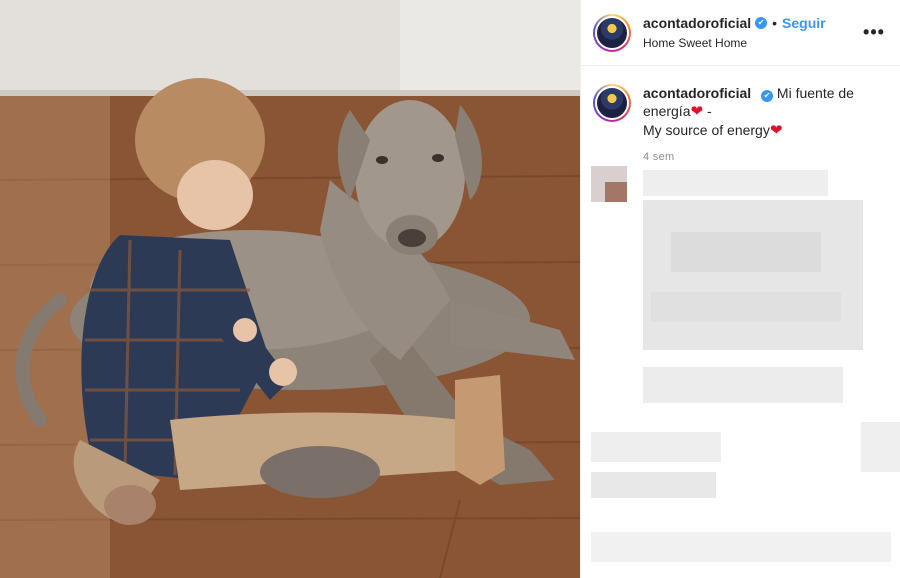  Describe the element at coordinates (697, 23) in the screenshot. I see `author-username: acontadoroficial` at that location.